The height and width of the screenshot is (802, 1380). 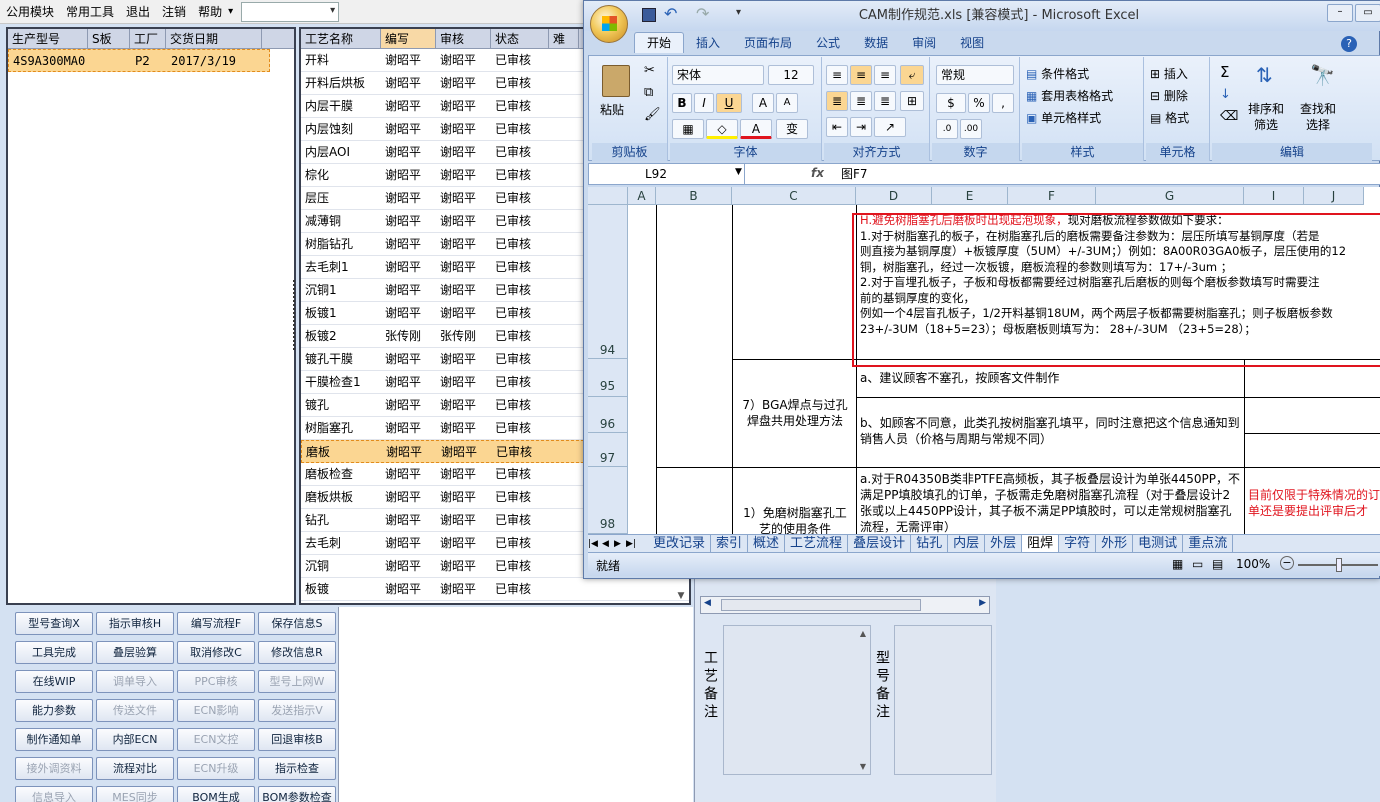 I want to click on sheet-tab: 内层, so click(x=967, y=543).